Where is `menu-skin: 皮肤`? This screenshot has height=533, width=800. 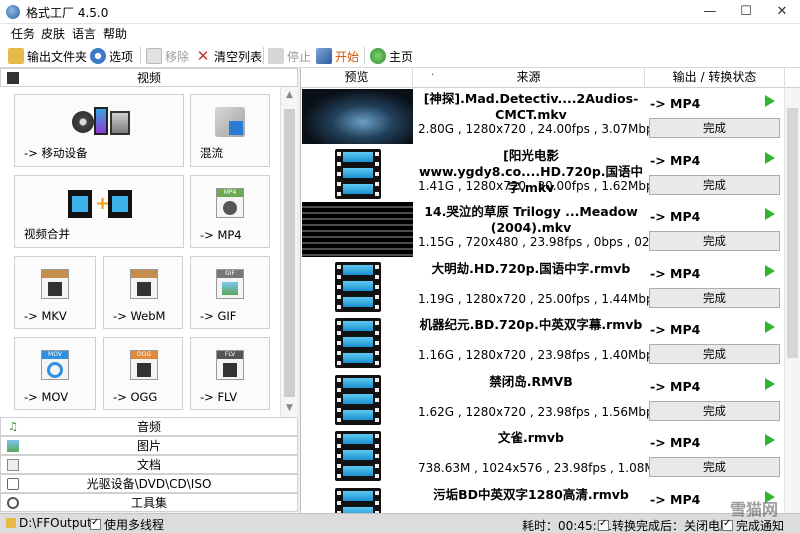
menu-skin: 皮肤 is located at coordinates (53, 33).